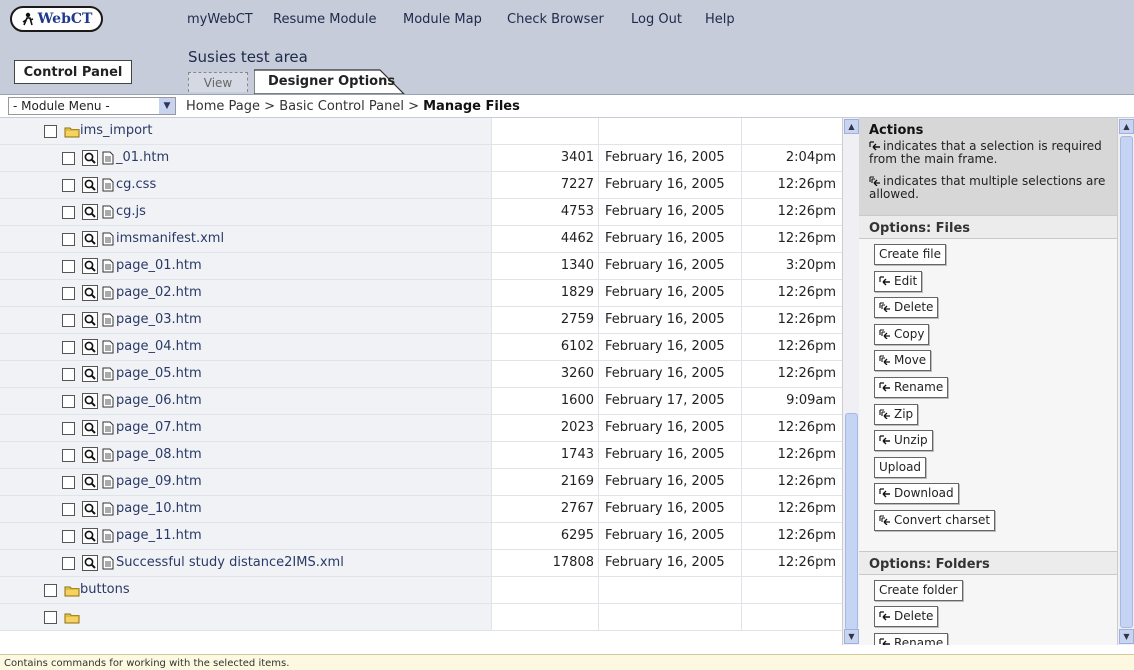  Describe the element at coordinates (896, 414) in the screenshot. I see `zip-button: Zip` at that location.